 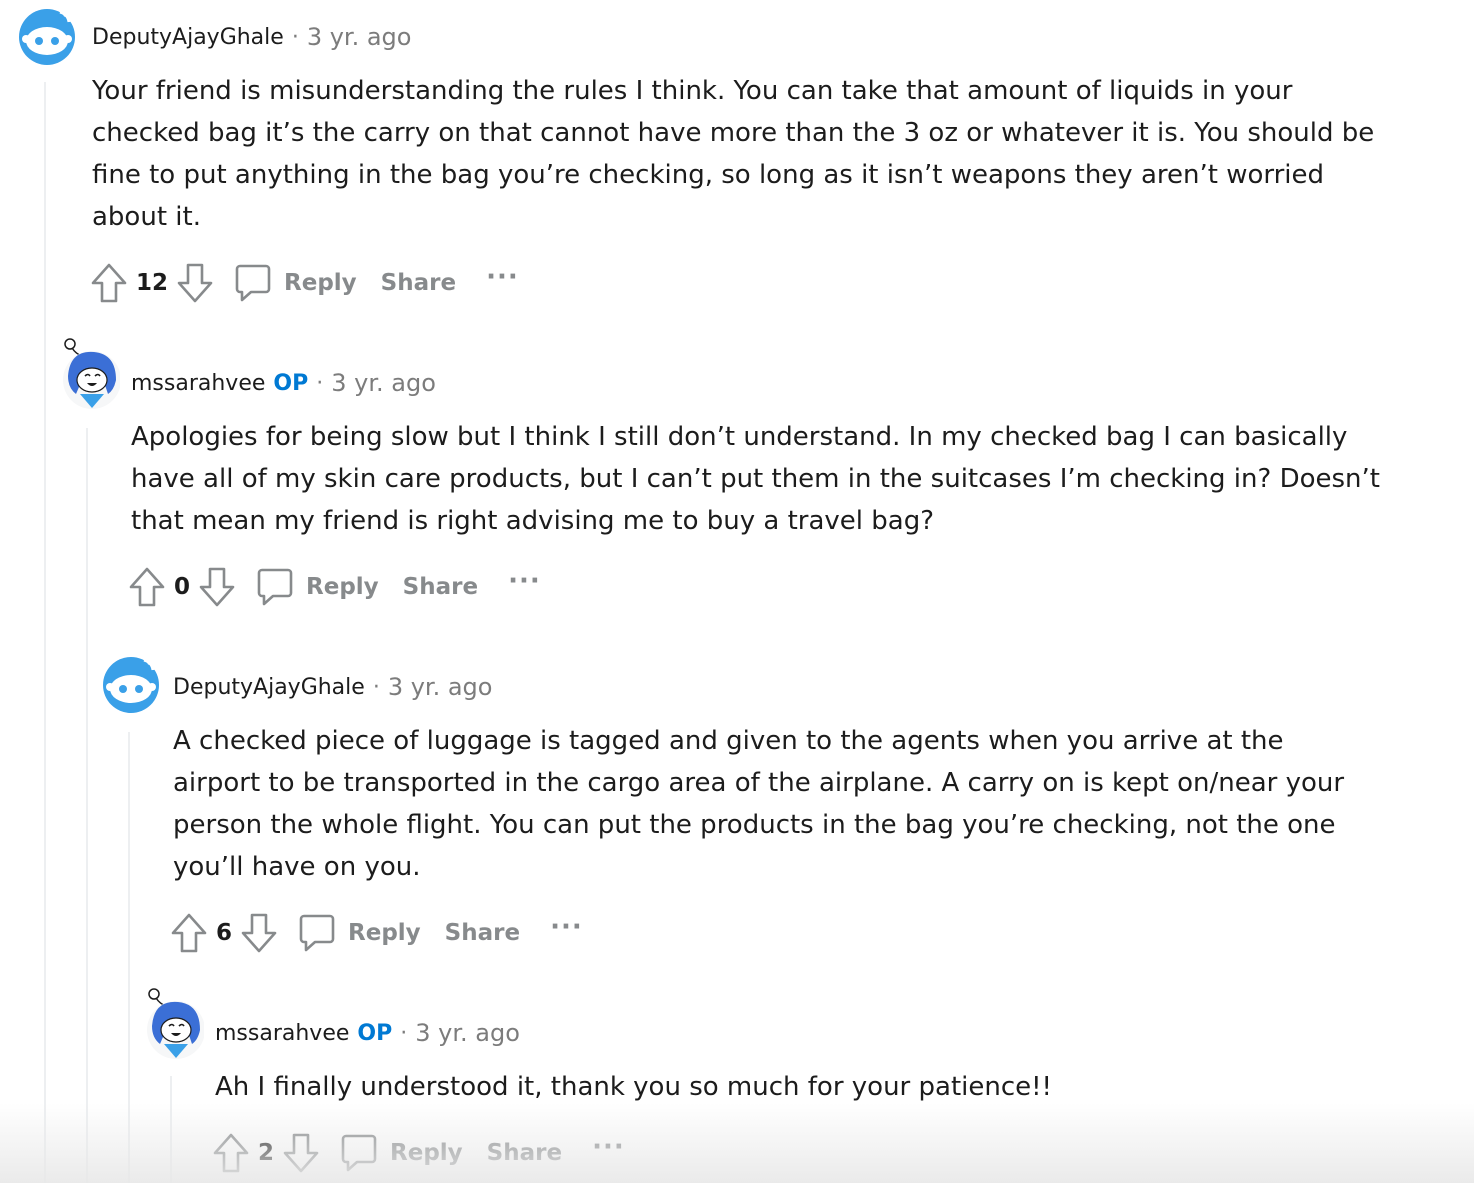 I want to click on comment-actions: 2 Reply Share ···, so click(x=418, y=1153).